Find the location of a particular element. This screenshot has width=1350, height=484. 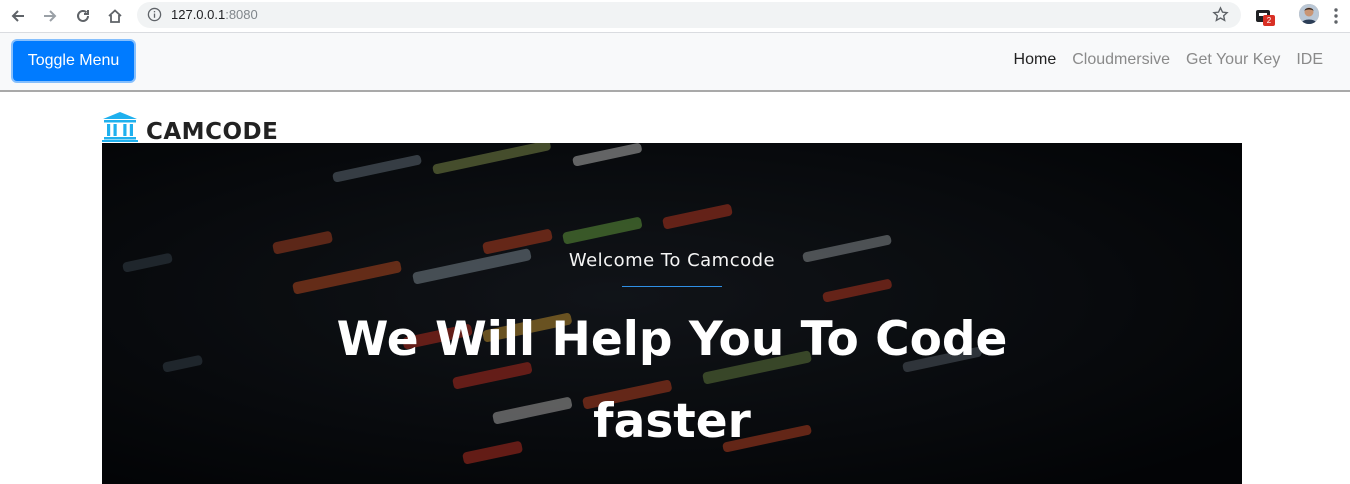

arrow-left-icon is located at coordinates (17, 16).